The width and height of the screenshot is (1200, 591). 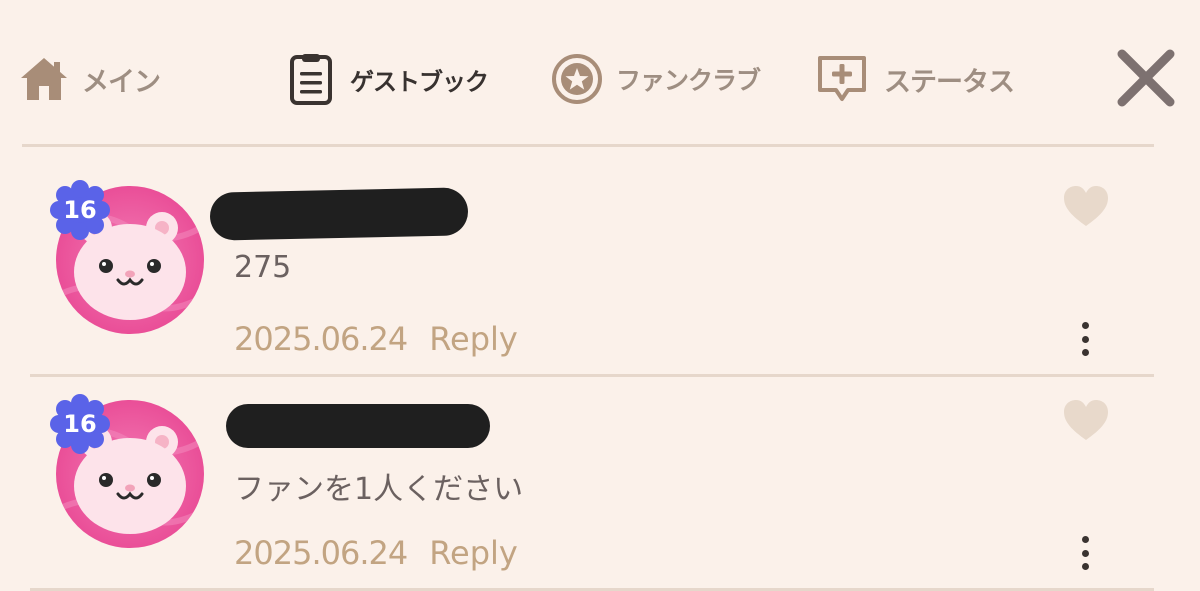 What do you see at coordinates (577, 79) in the screenshot?
I see `star-badge-icon` at bounding box center [577, 79].